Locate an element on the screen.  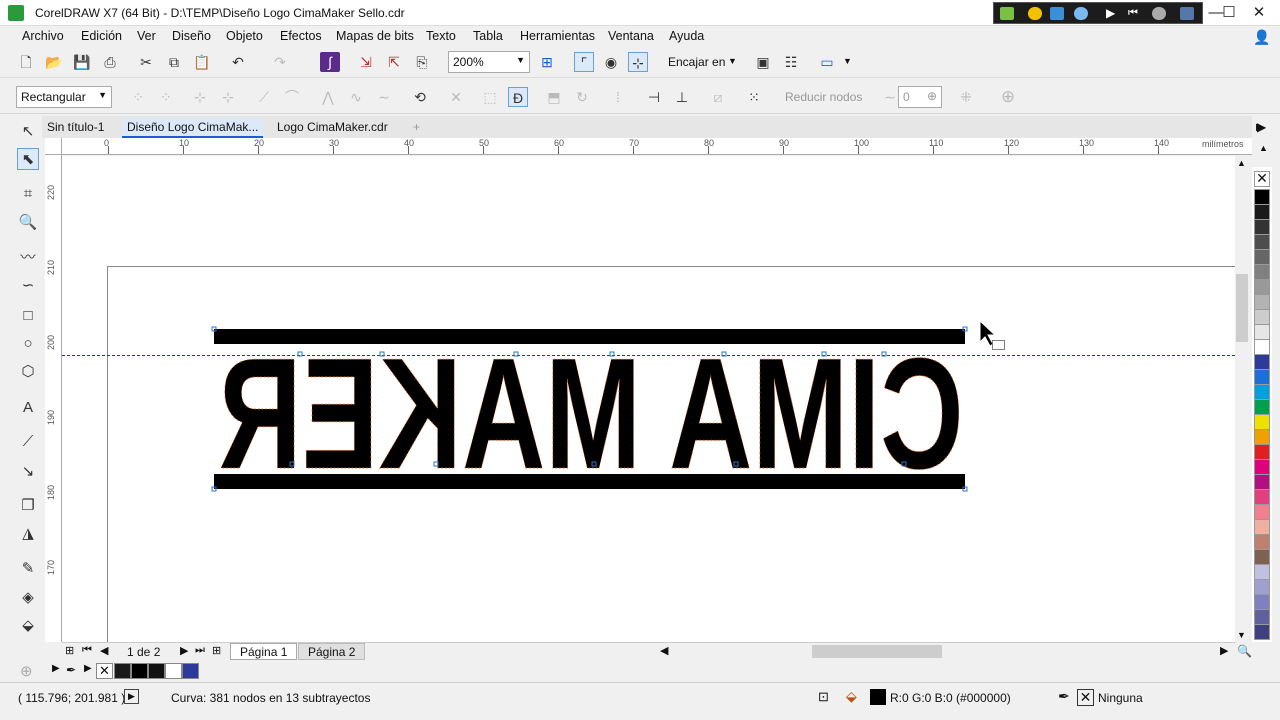
smiley-icon is located at coordinates (1035, 13).